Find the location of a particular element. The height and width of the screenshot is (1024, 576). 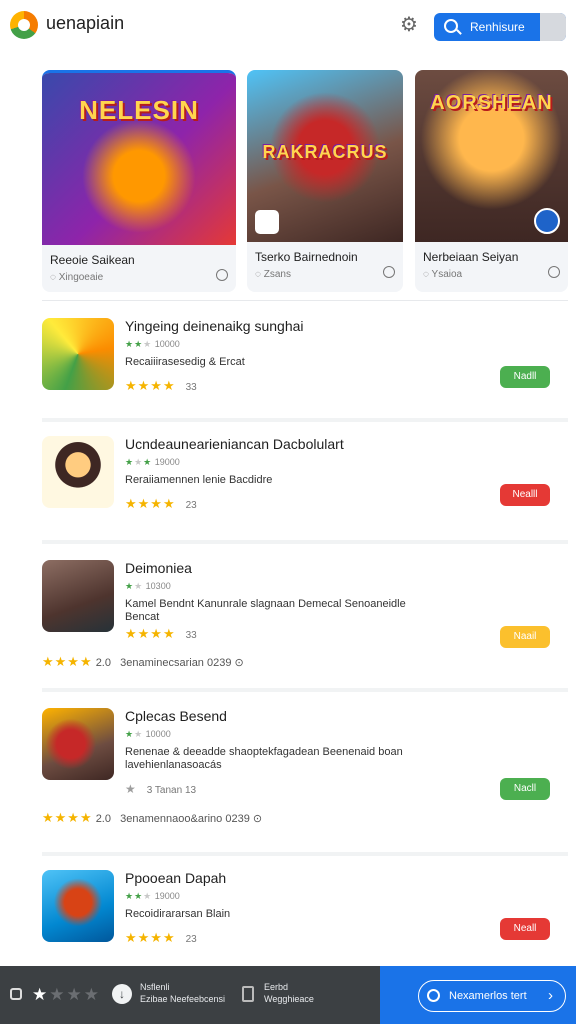

install-button: Naail is located at coordinates (525, 637).